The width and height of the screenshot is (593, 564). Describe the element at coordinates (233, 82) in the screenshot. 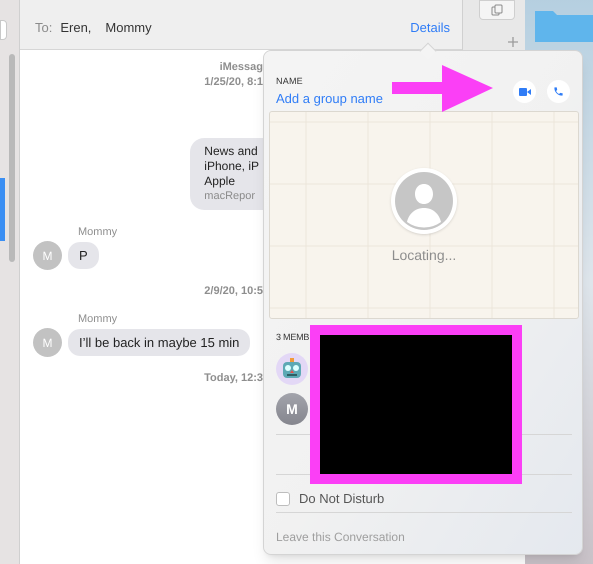

I see `timestamp: 1/25/20, 8:1` at that location.